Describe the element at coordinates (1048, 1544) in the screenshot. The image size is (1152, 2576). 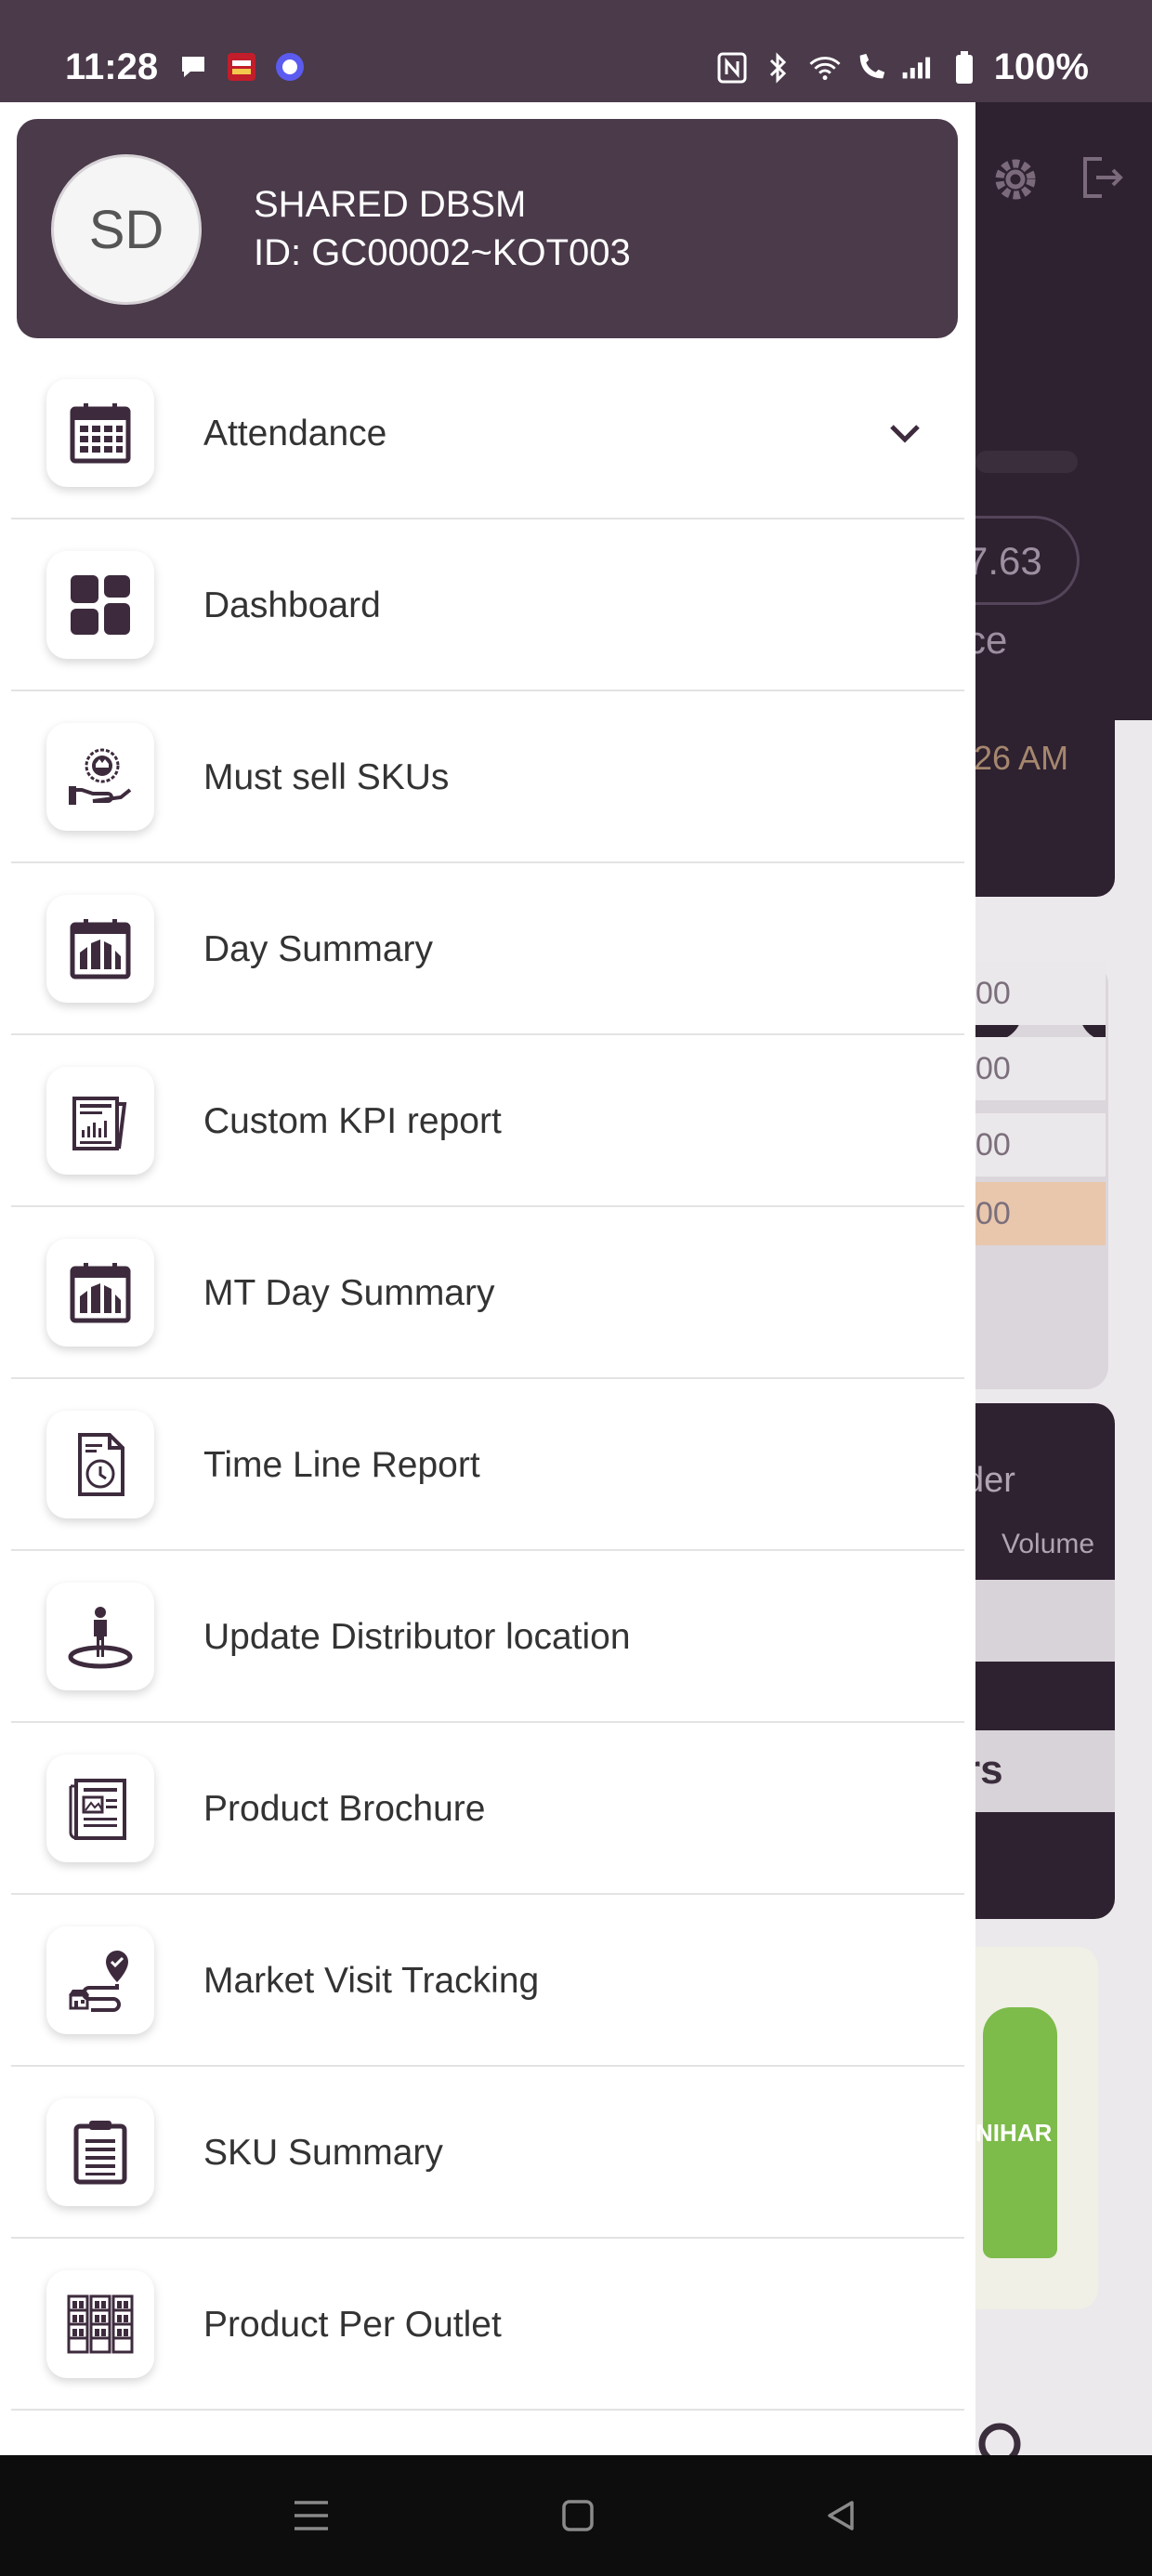
I see `background-volume-label: Volume` at that location.